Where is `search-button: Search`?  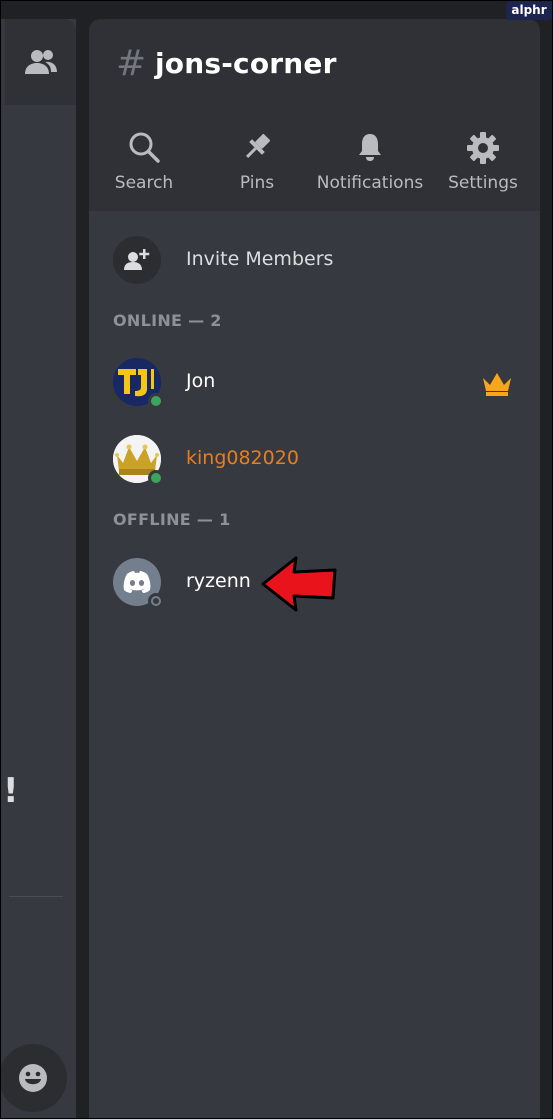 search-button: Search is located at coordinates (144, 163).